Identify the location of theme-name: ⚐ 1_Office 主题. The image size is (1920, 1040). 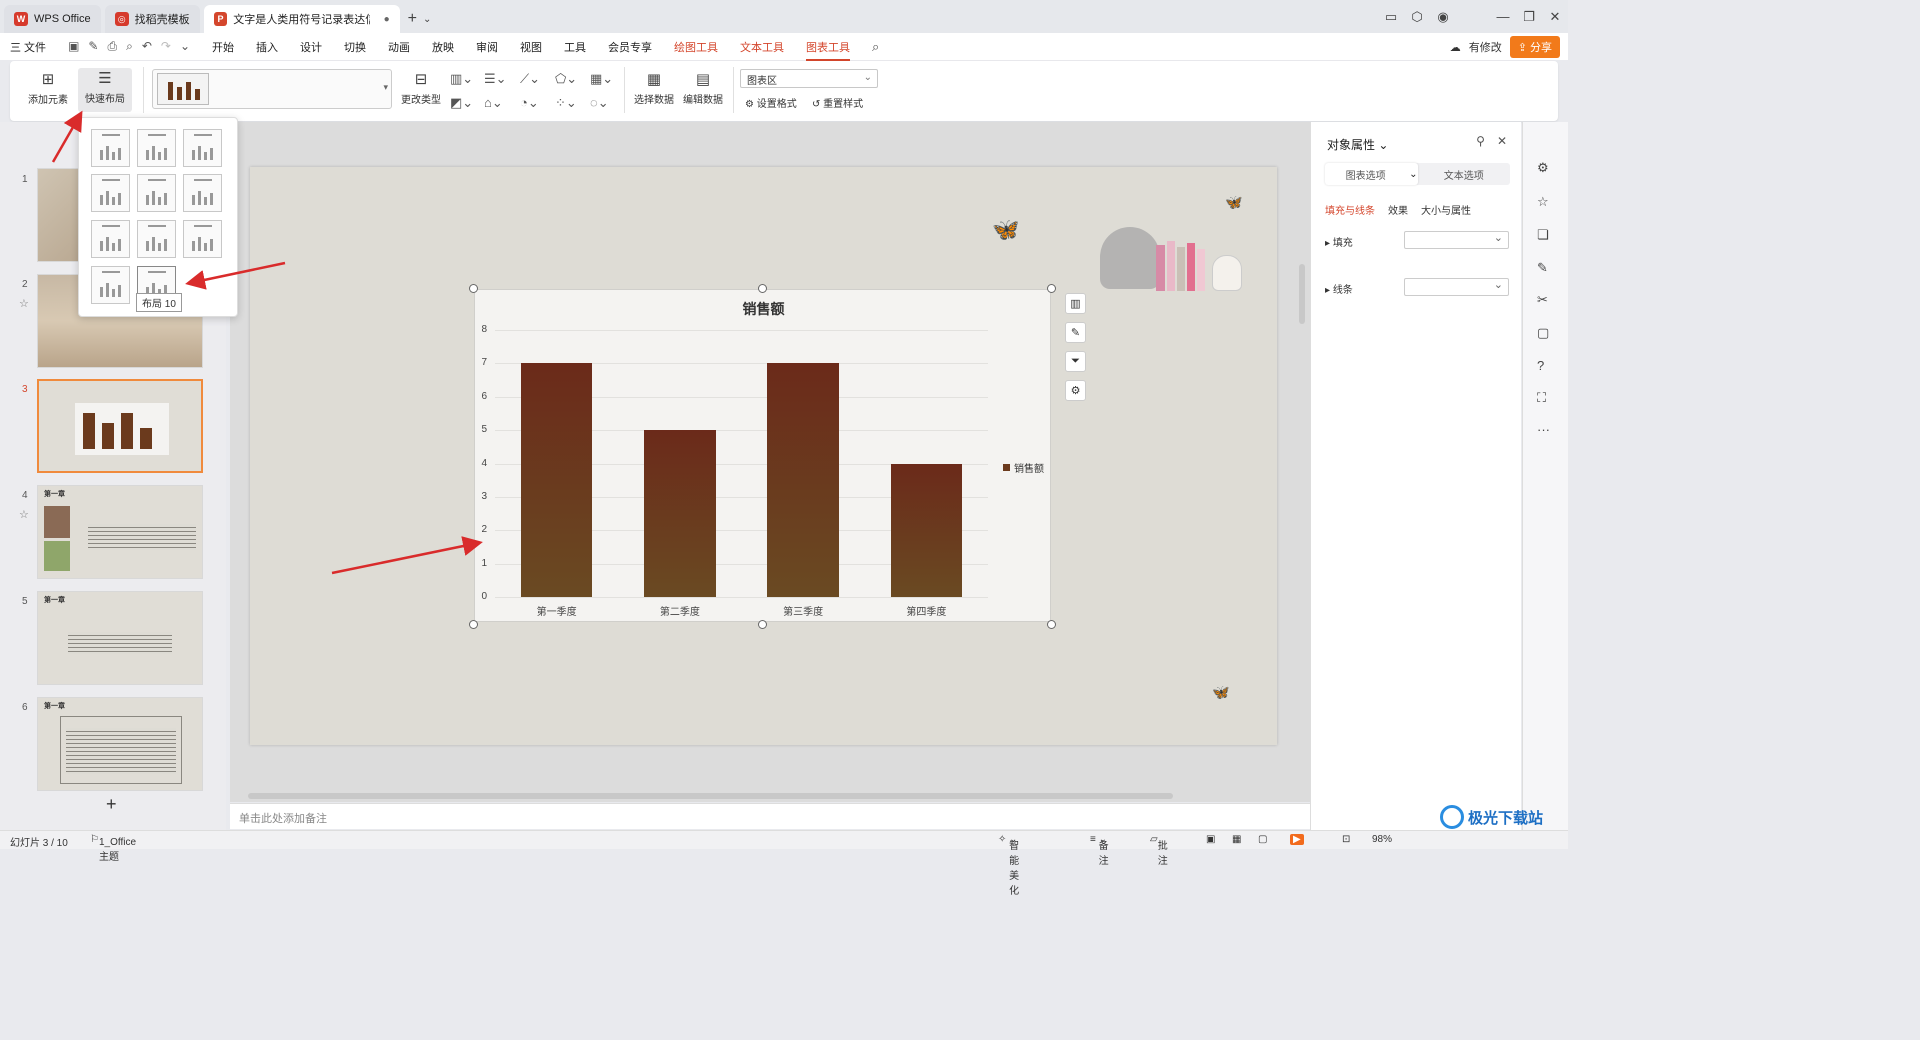
(113, 848).